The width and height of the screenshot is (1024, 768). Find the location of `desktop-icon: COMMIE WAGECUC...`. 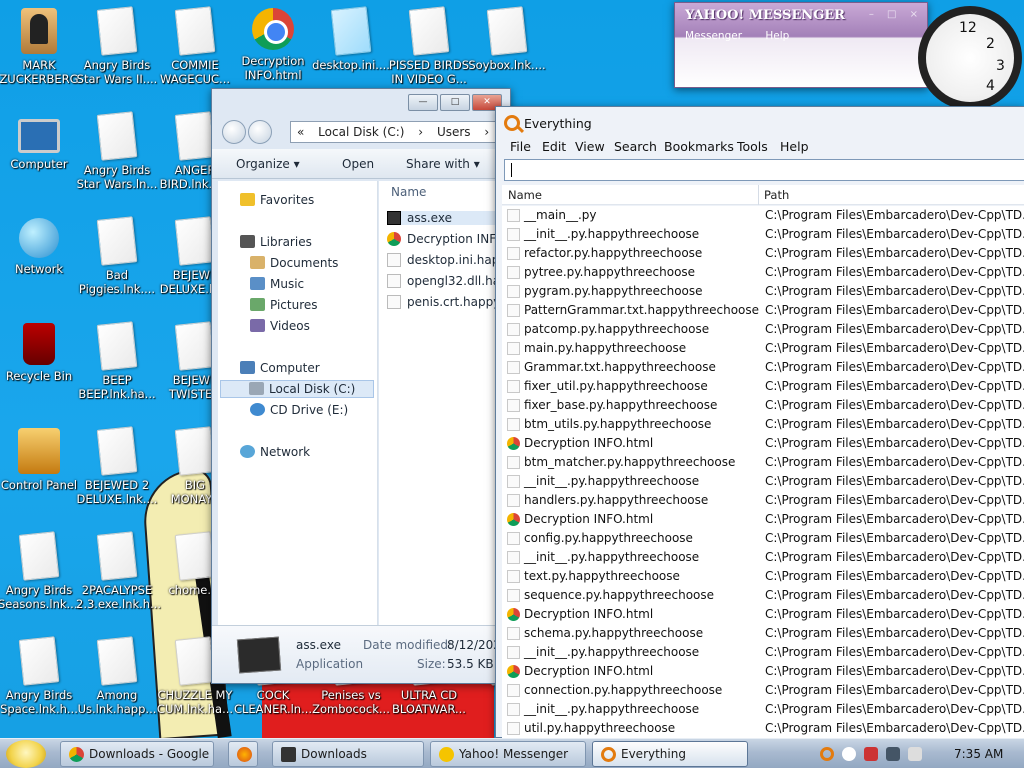

desktop-icon: COMMIE WAGECUC... is located at coordinates (195, 52).